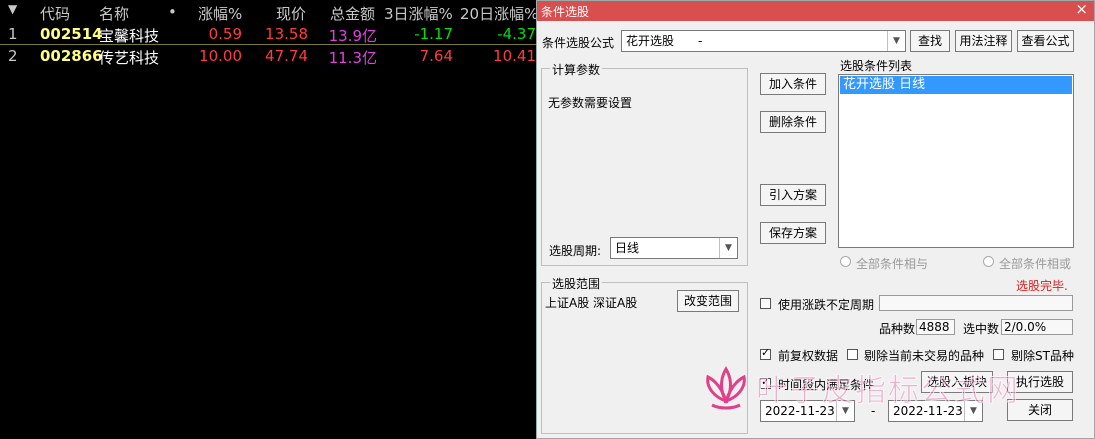 This screenshot has height=439, width=1095. What do you see at coordinates (892, 264) in the screenshot?
I see `radio-and-label: 全部条件相与` at bounding box center [892, 264].